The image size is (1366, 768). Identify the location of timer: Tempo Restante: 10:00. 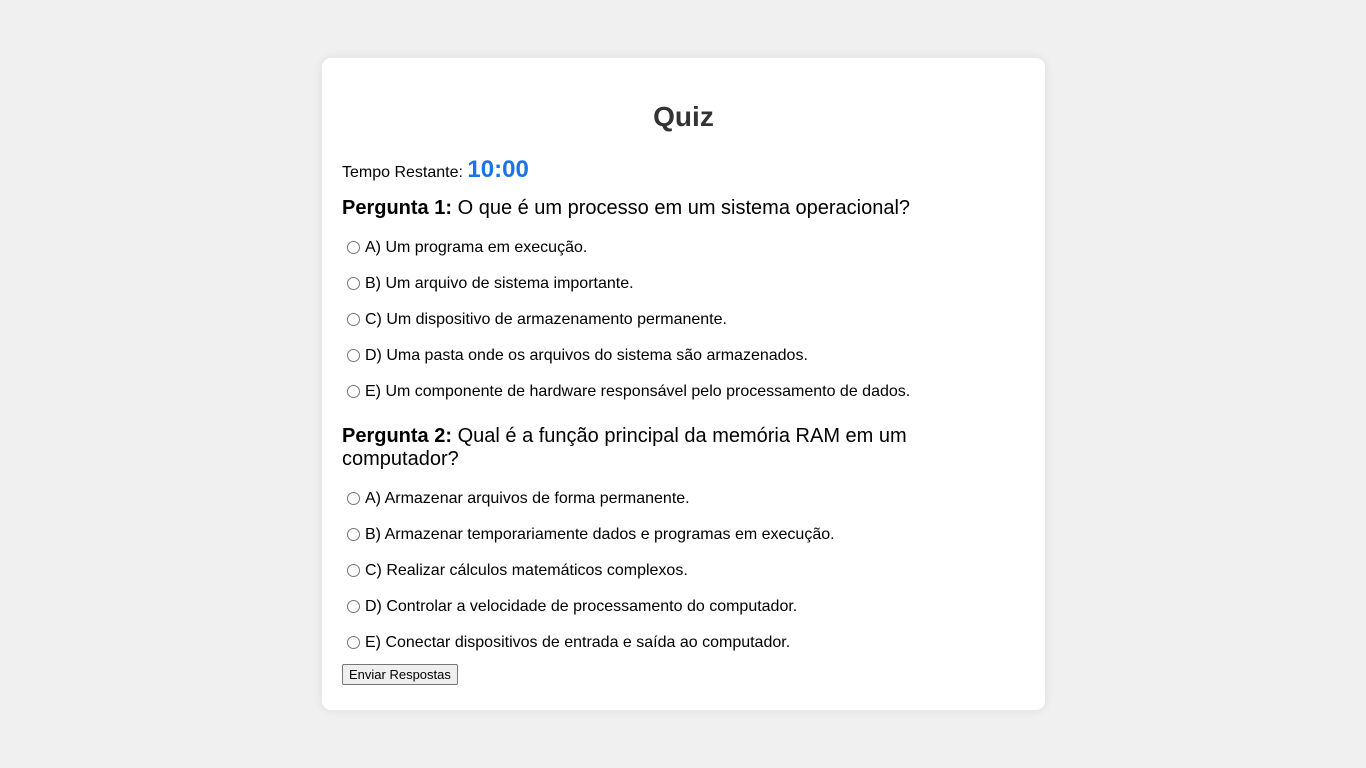
(683, 170).